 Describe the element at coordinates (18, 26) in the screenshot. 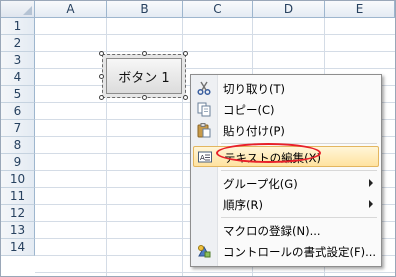

I see `row-header-1: 1` at that location.